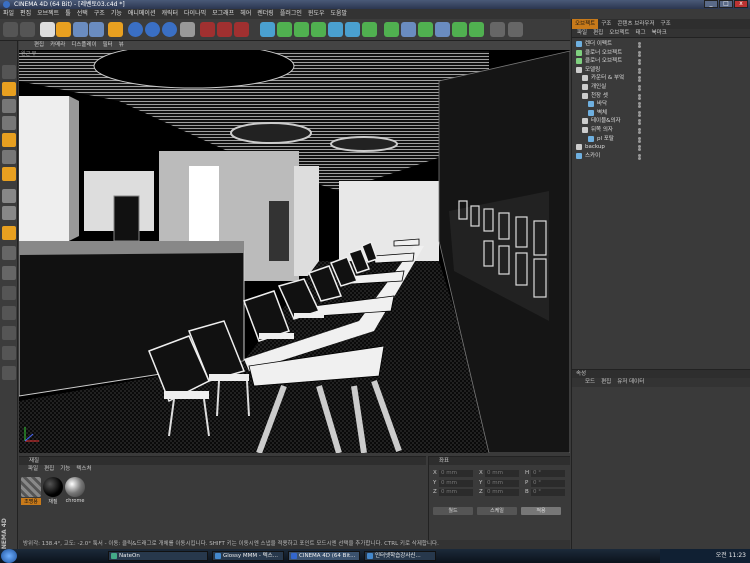 The image size is (750, 563). What do you see at coordinates (142, 14) in the screenshot?
I see `menu-animation: 애니메이션` at bounding box center [142, 14].